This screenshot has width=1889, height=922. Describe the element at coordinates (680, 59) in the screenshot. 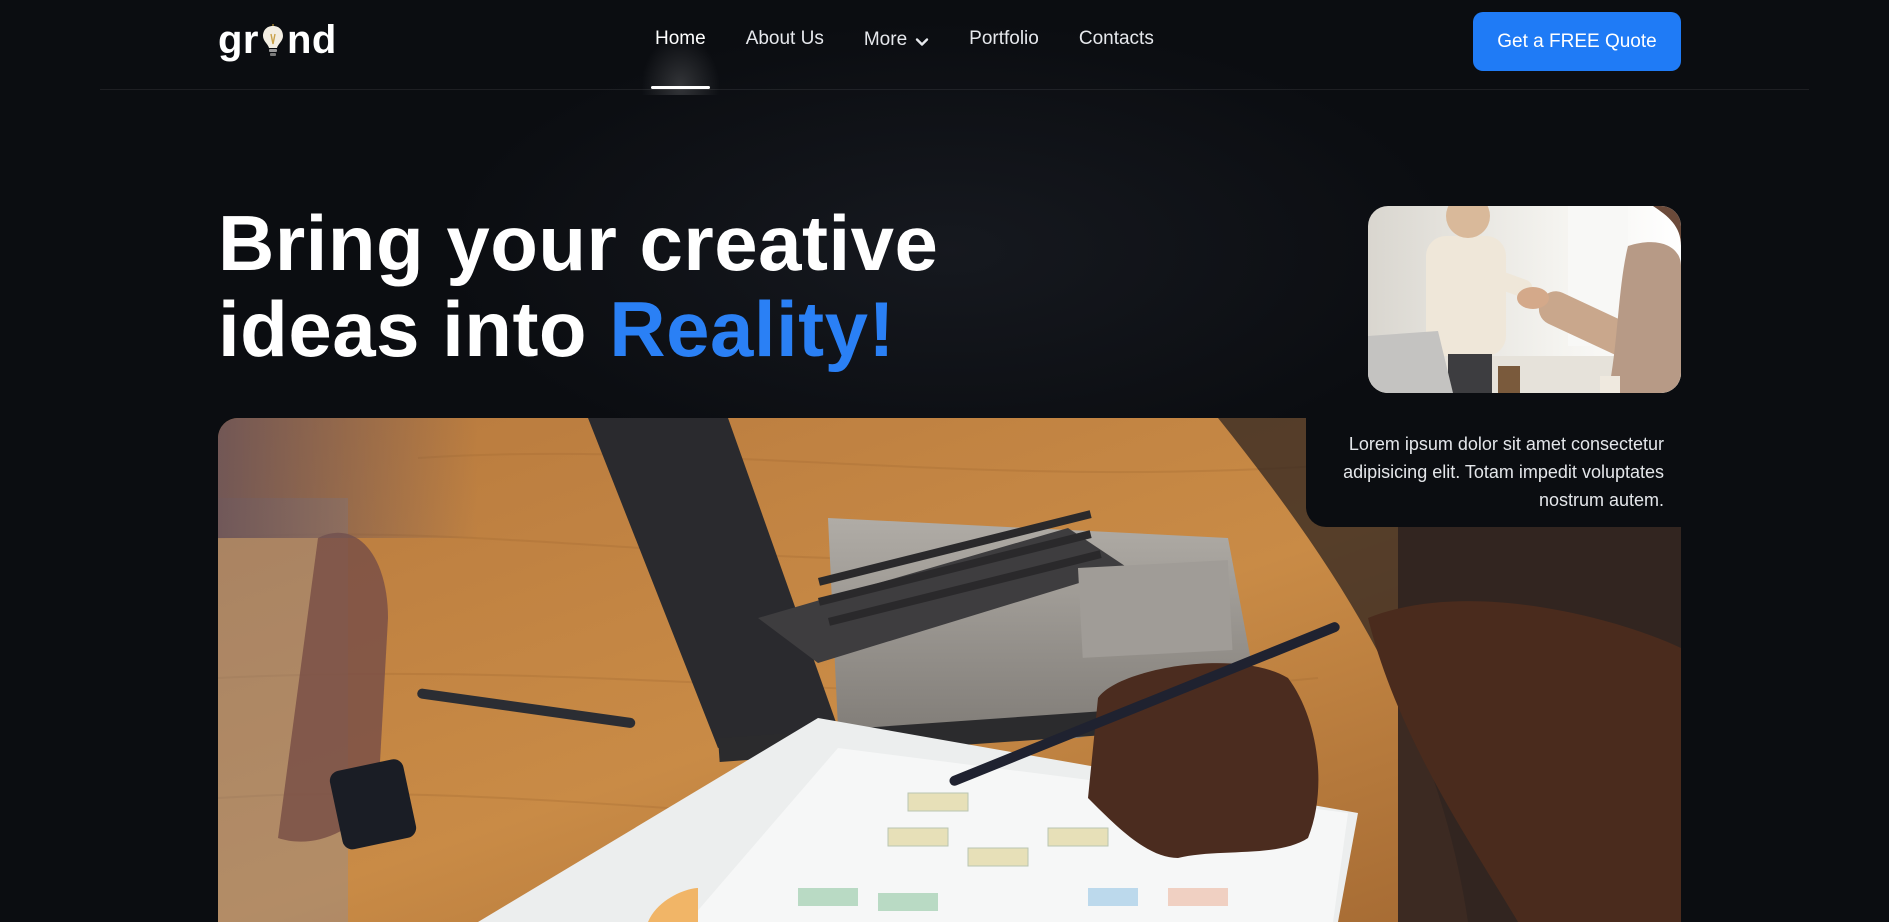

I see `nav-item-home: Home` at that location.